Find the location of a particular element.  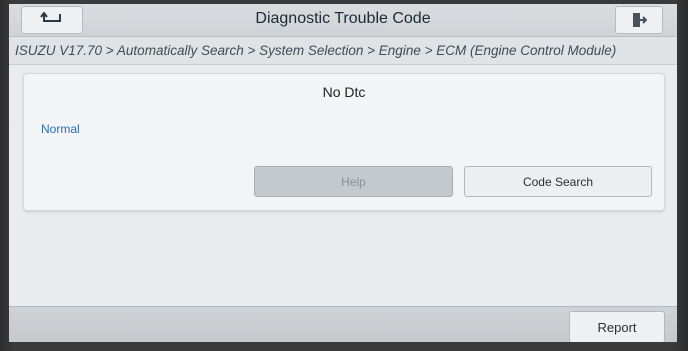

dtc-message: No Dtc is located at coordinates (344, 92).